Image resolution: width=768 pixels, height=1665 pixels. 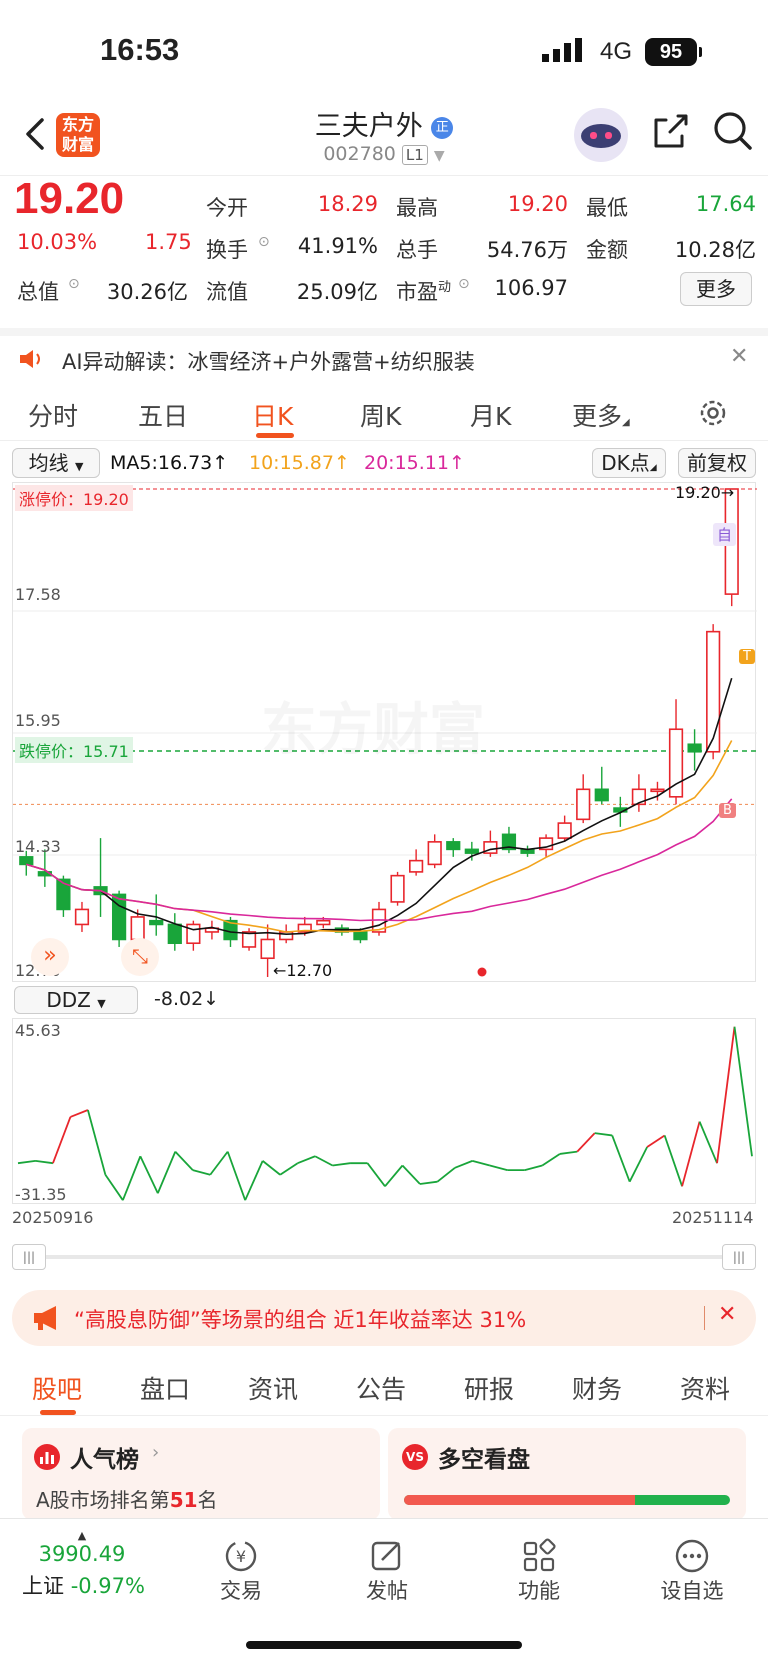 What do you see at coordinates (53, 415) in the screenshot?
I see `tab-fenshi: 分时` at bounding box center [53, 415].